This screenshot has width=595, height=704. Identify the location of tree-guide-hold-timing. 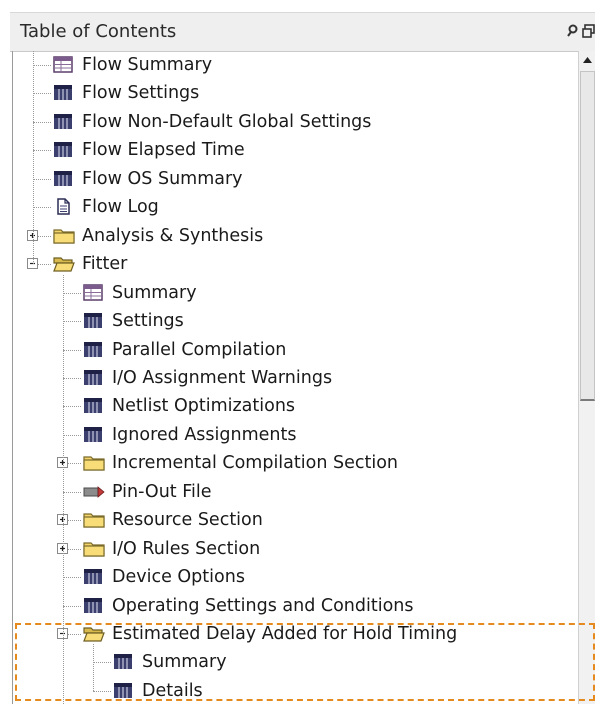
(93, 667).